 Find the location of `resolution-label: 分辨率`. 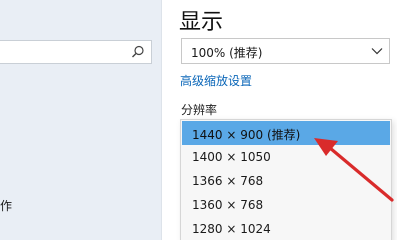

resolution-label: 分辨率 is located at coordinates (199, 110).